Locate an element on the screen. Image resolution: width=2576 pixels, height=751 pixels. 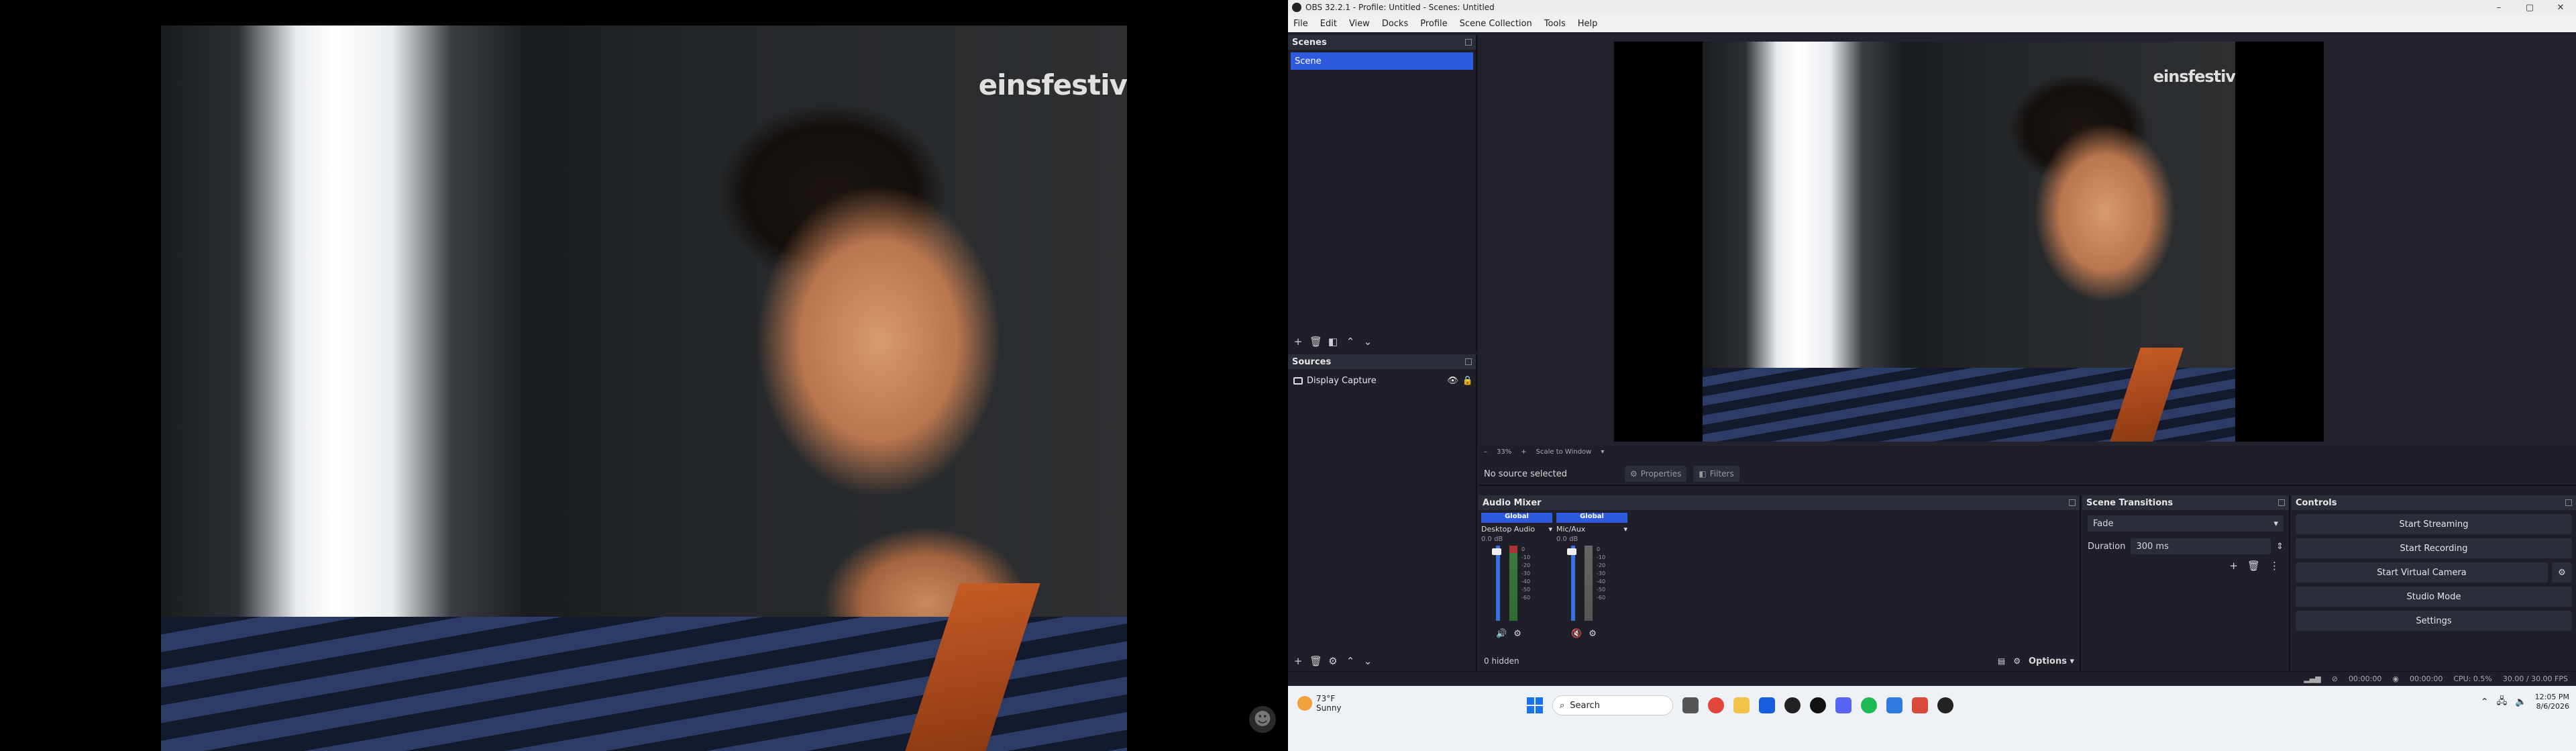
zoom-out-button: – is located at coordinates (1485, 452).